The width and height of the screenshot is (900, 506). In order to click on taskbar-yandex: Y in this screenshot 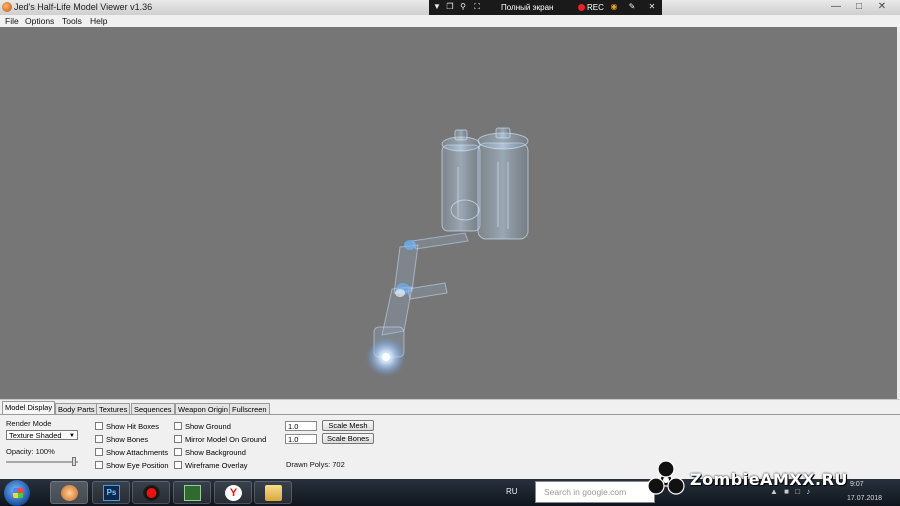, I will do `click(233, 492)`.